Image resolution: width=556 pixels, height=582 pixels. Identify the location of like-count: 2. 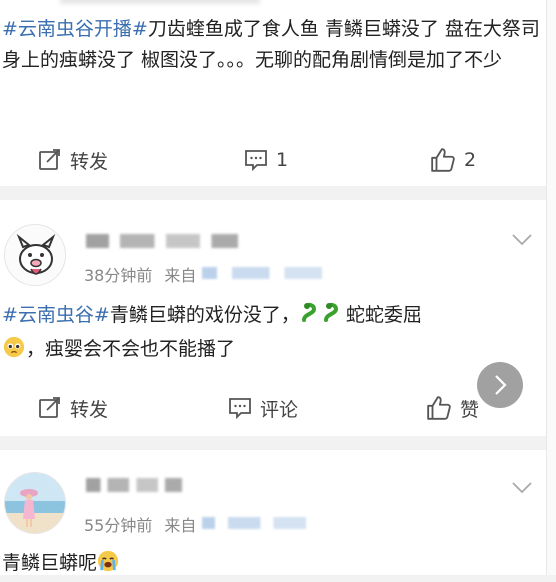
(470, 160).